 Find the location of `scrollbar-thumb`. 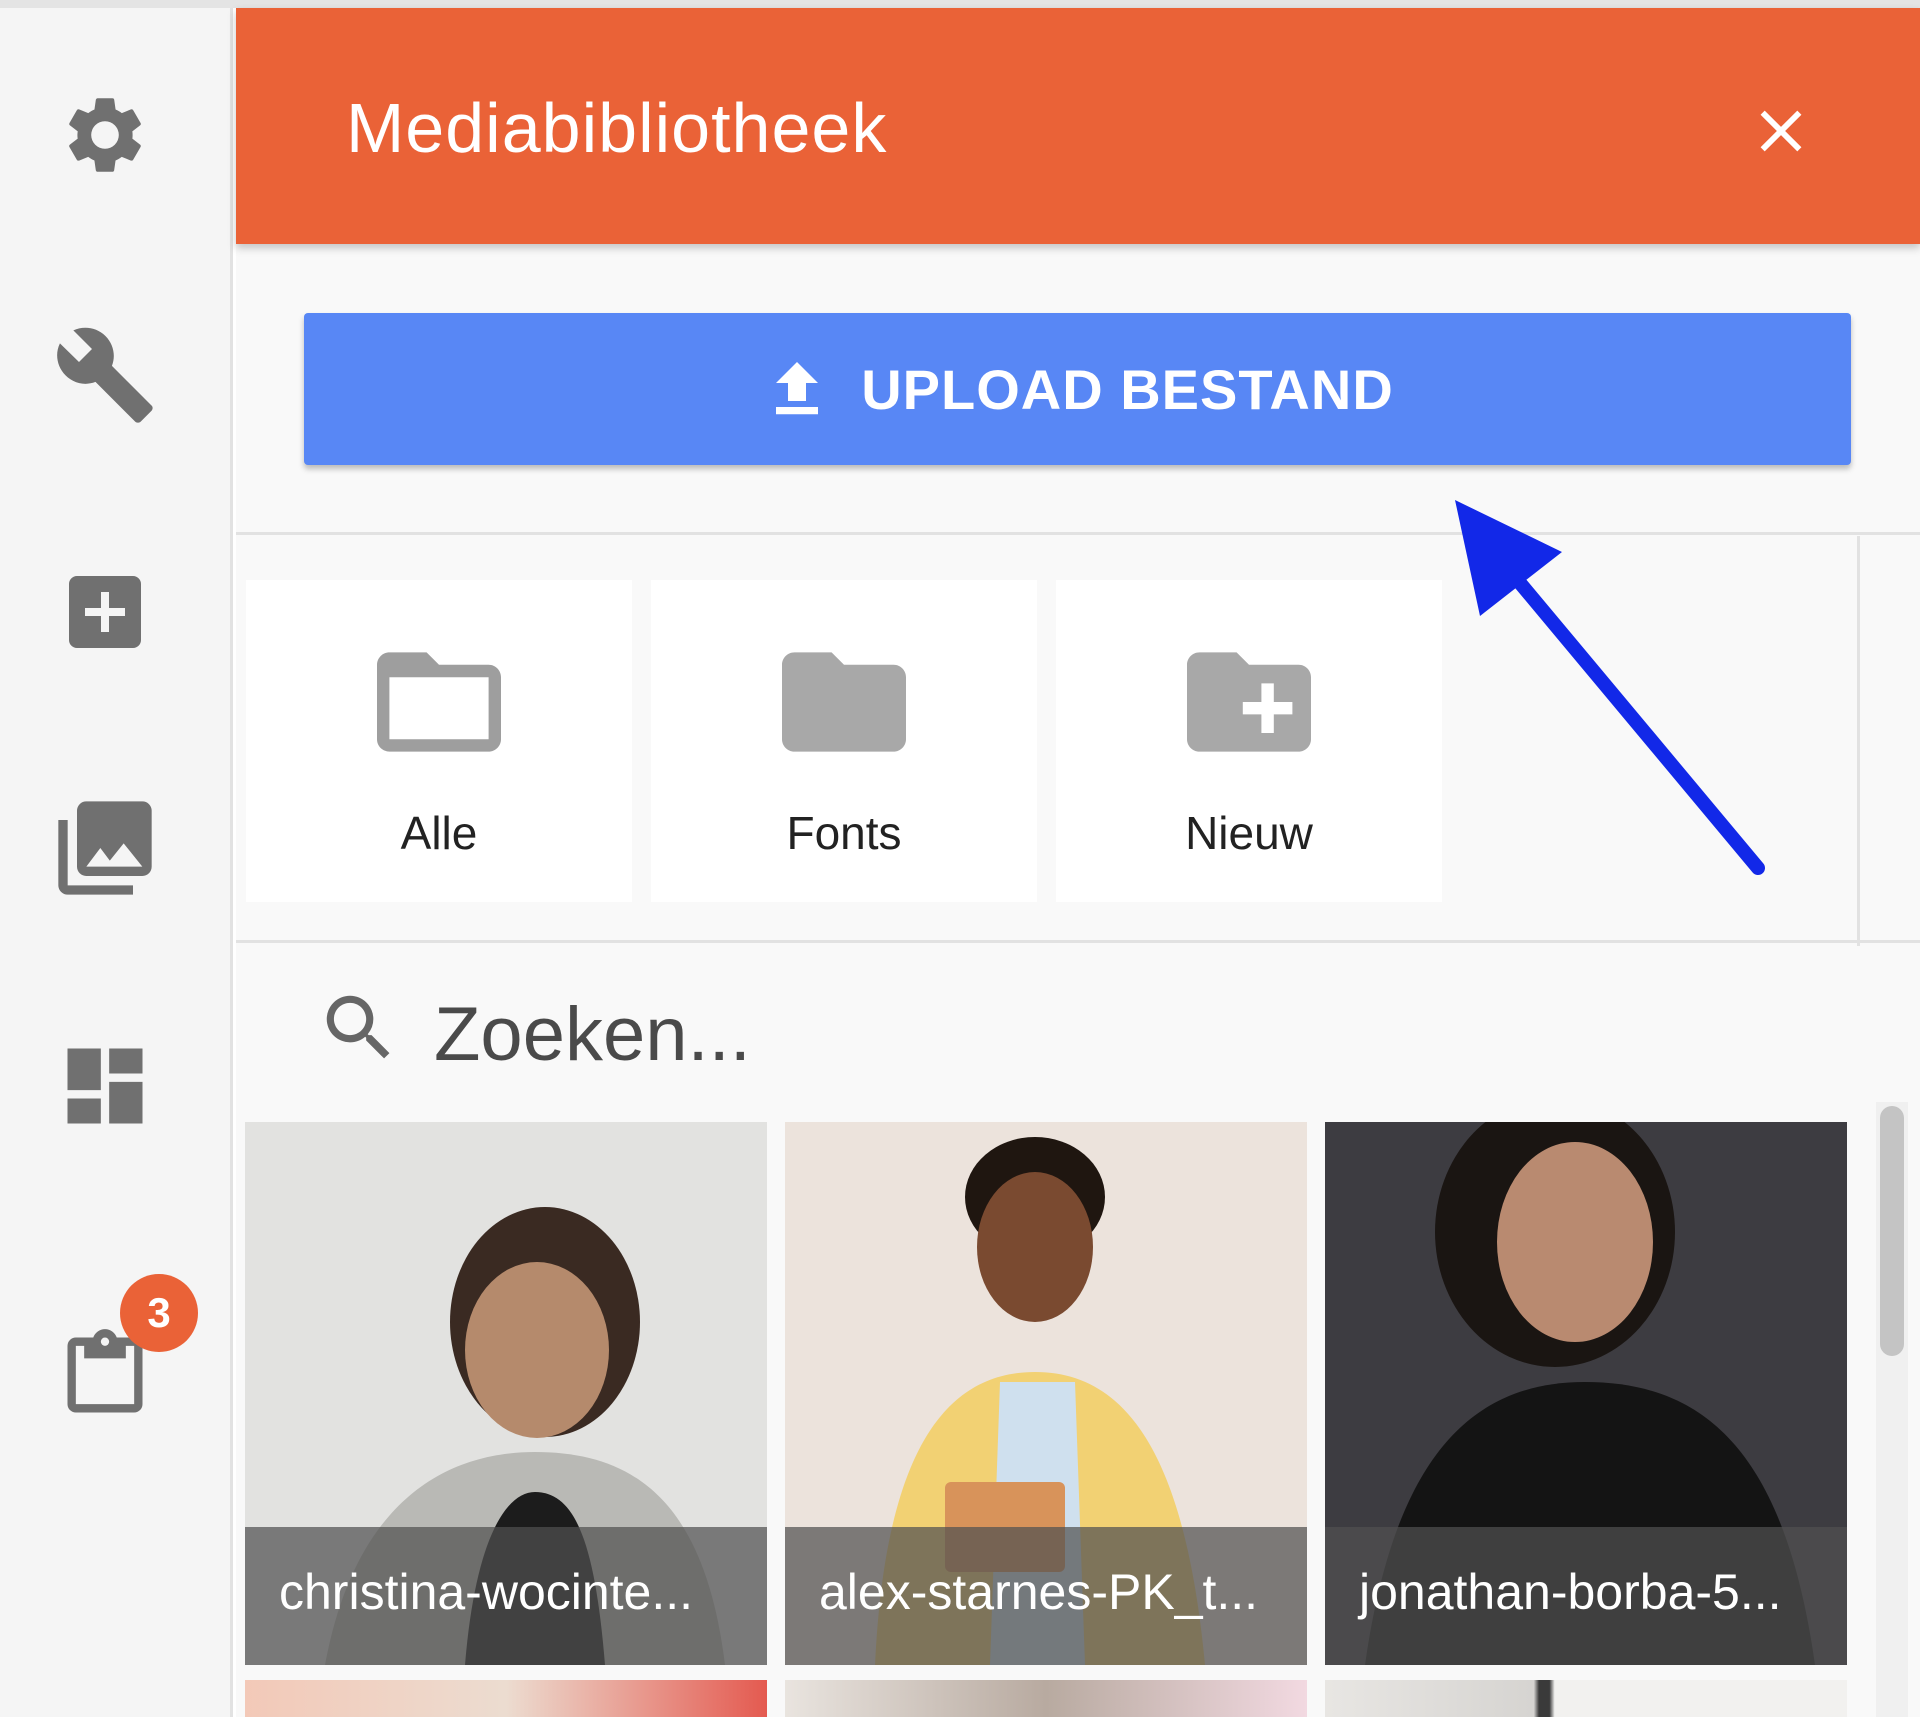

scrollbar-thumb is located at coordinates (1892, 1231).